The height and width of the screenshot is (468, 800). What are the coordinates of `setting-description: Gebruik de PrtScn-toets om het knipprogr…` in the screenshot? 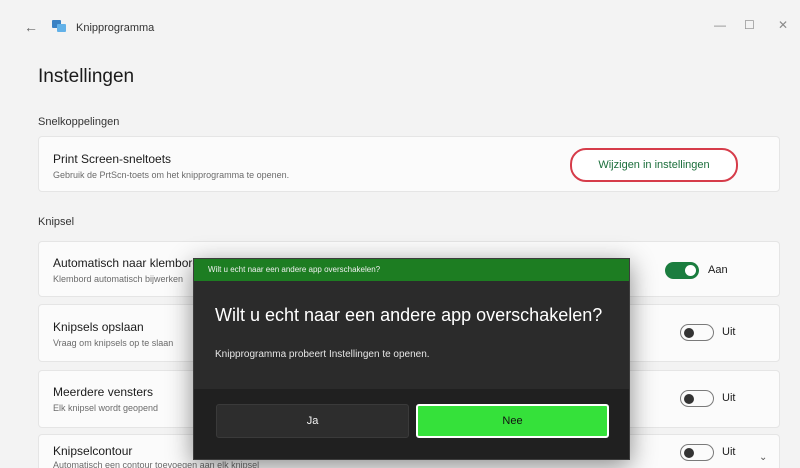 It's located at (171, 175).